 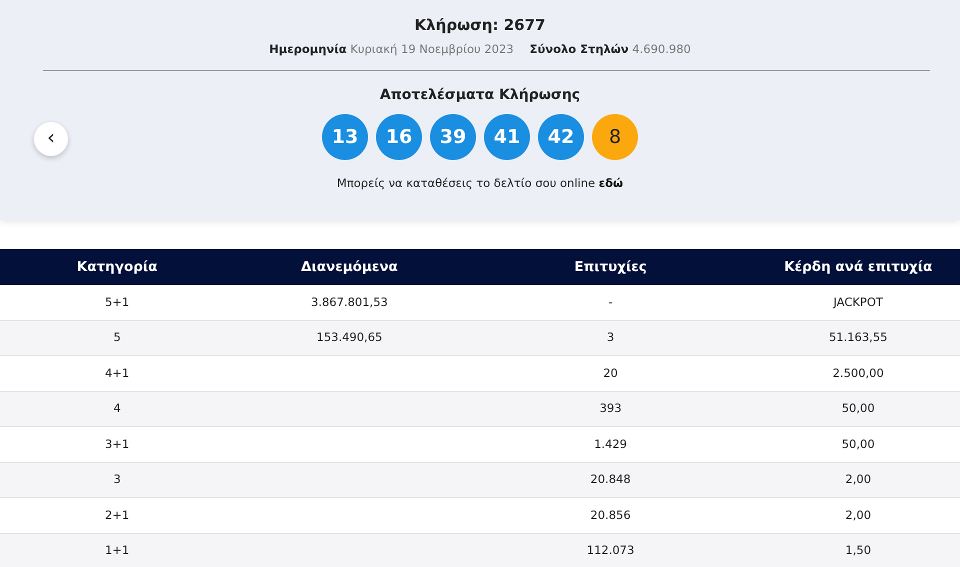 What do you see at coordinates (610, 301) in the screenshot?
I see `table-cell: -` at bounding box center [610, 301].